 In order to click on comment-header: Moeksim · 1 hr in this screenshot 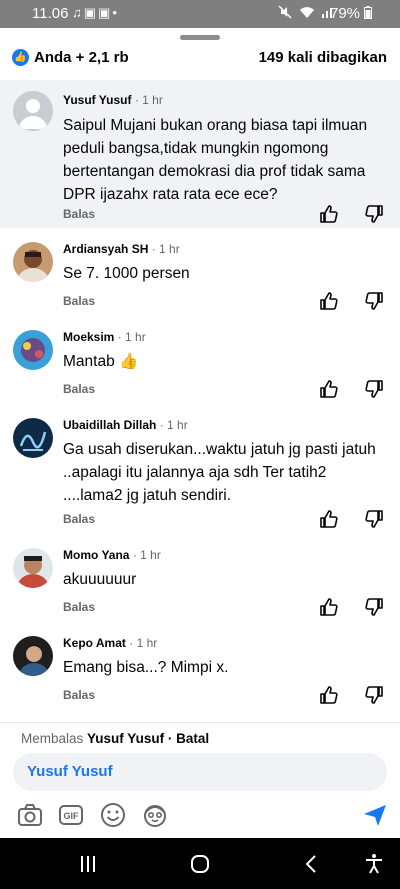, I will do `click(104, 337)`.